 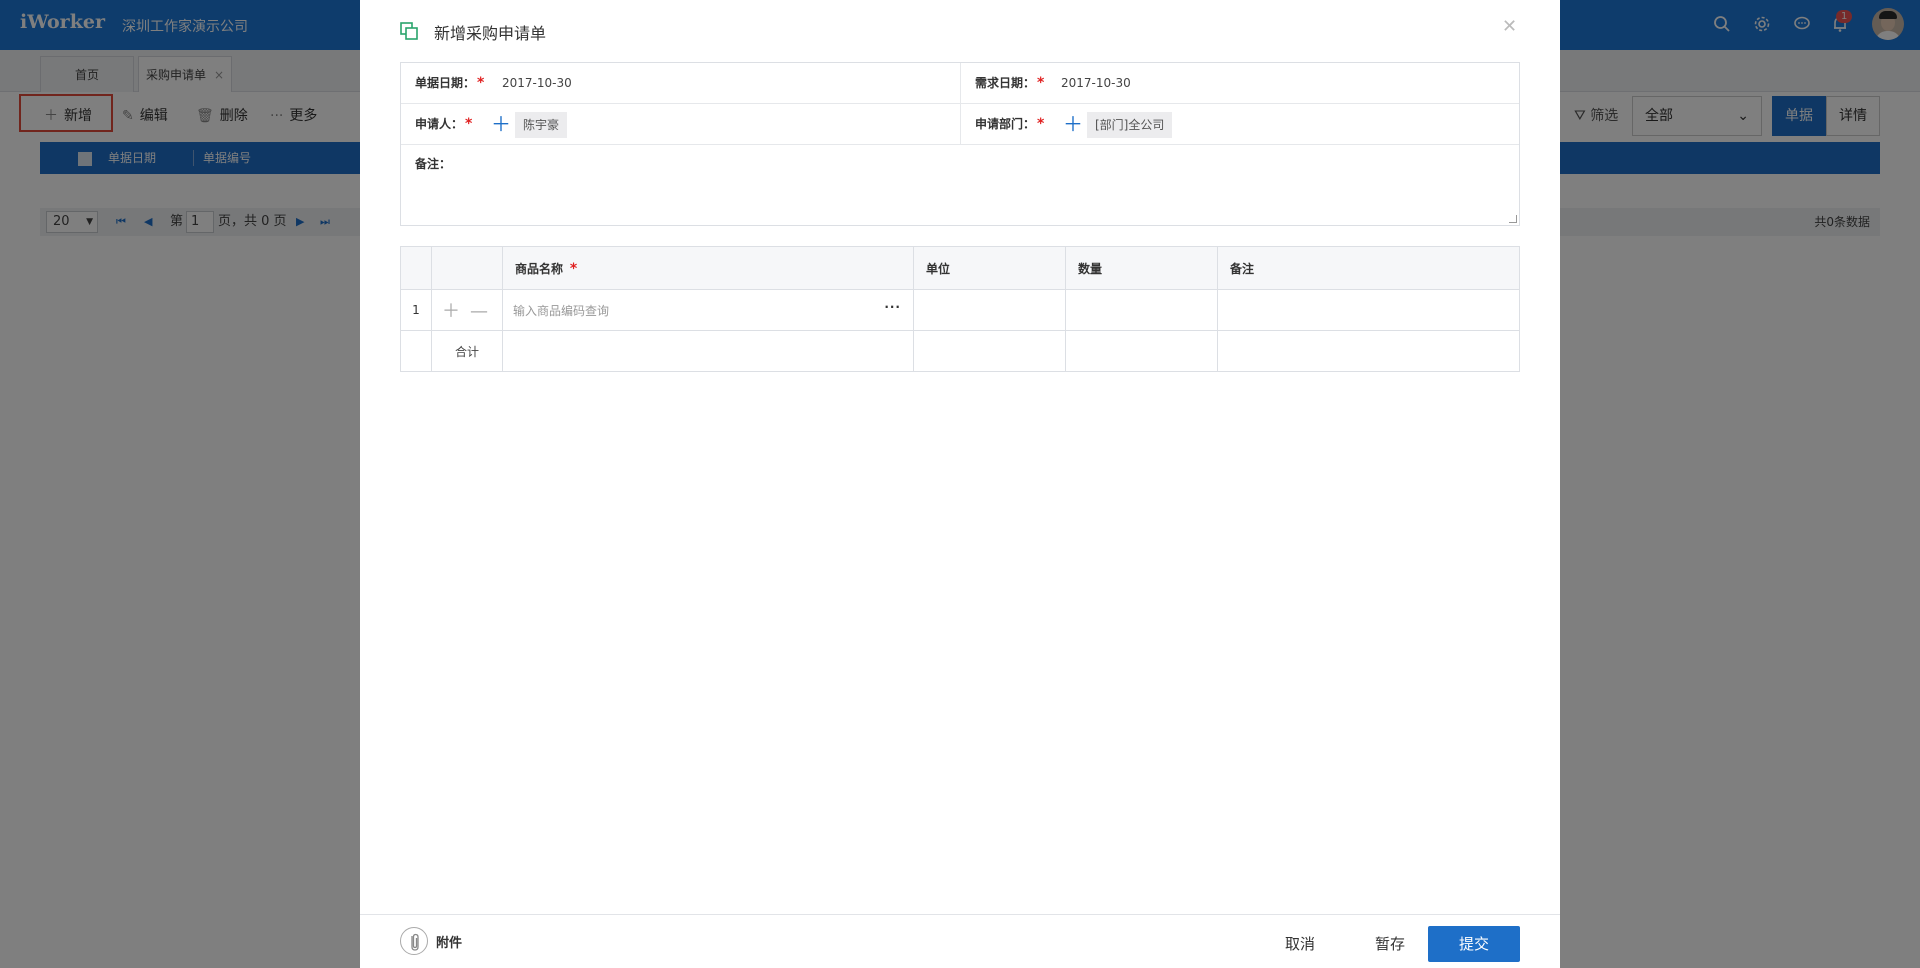 I want to click on submit-button: 提交, so click(x=1474, y=944).